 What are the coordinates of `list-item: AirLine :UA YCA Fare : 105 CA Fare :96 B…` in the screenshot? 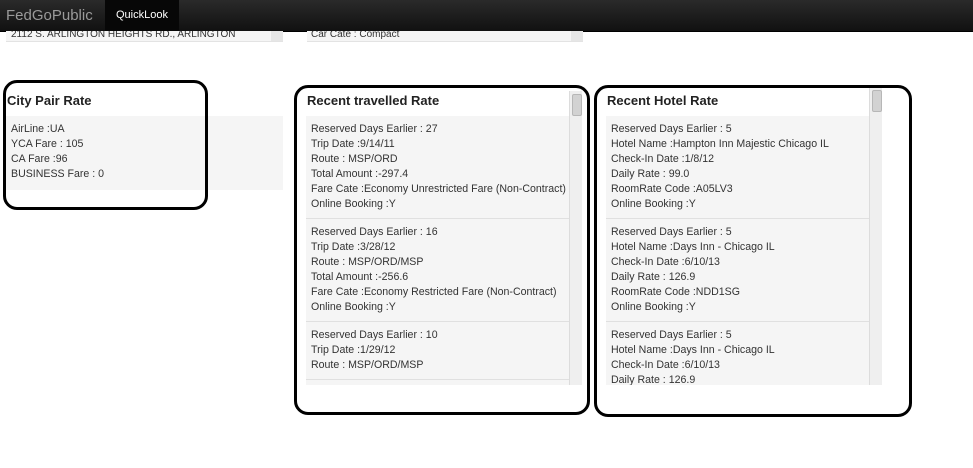 It's located at (144, 152).